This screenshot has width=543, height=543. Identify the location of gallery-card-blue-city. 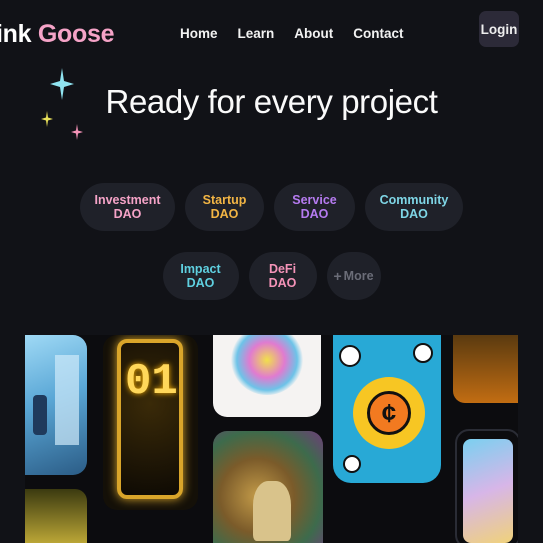
(56, 405).